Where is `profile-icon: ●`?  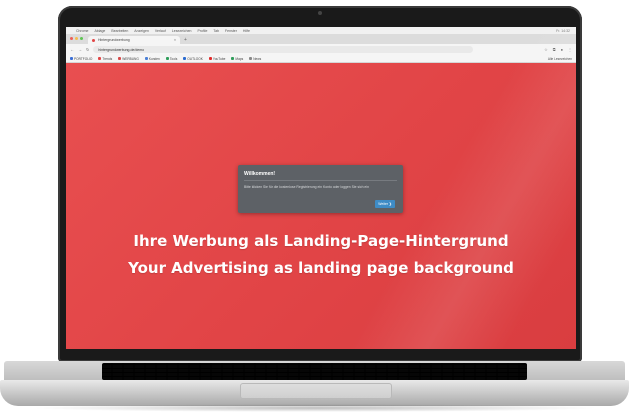 profile-icon: ● is located at coordinates (562, 49).